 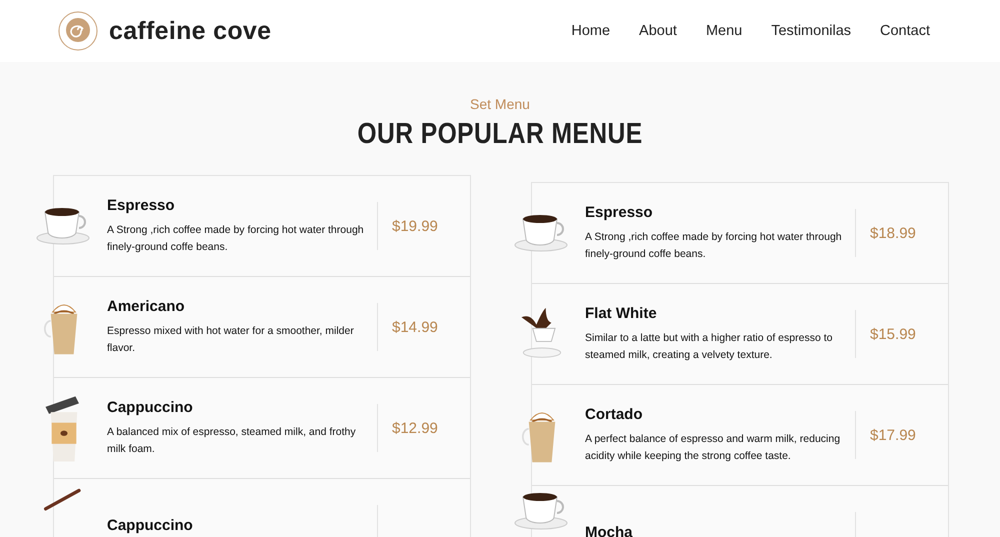 I want to click on item-price: $14.99, so click(x=415, y=327).